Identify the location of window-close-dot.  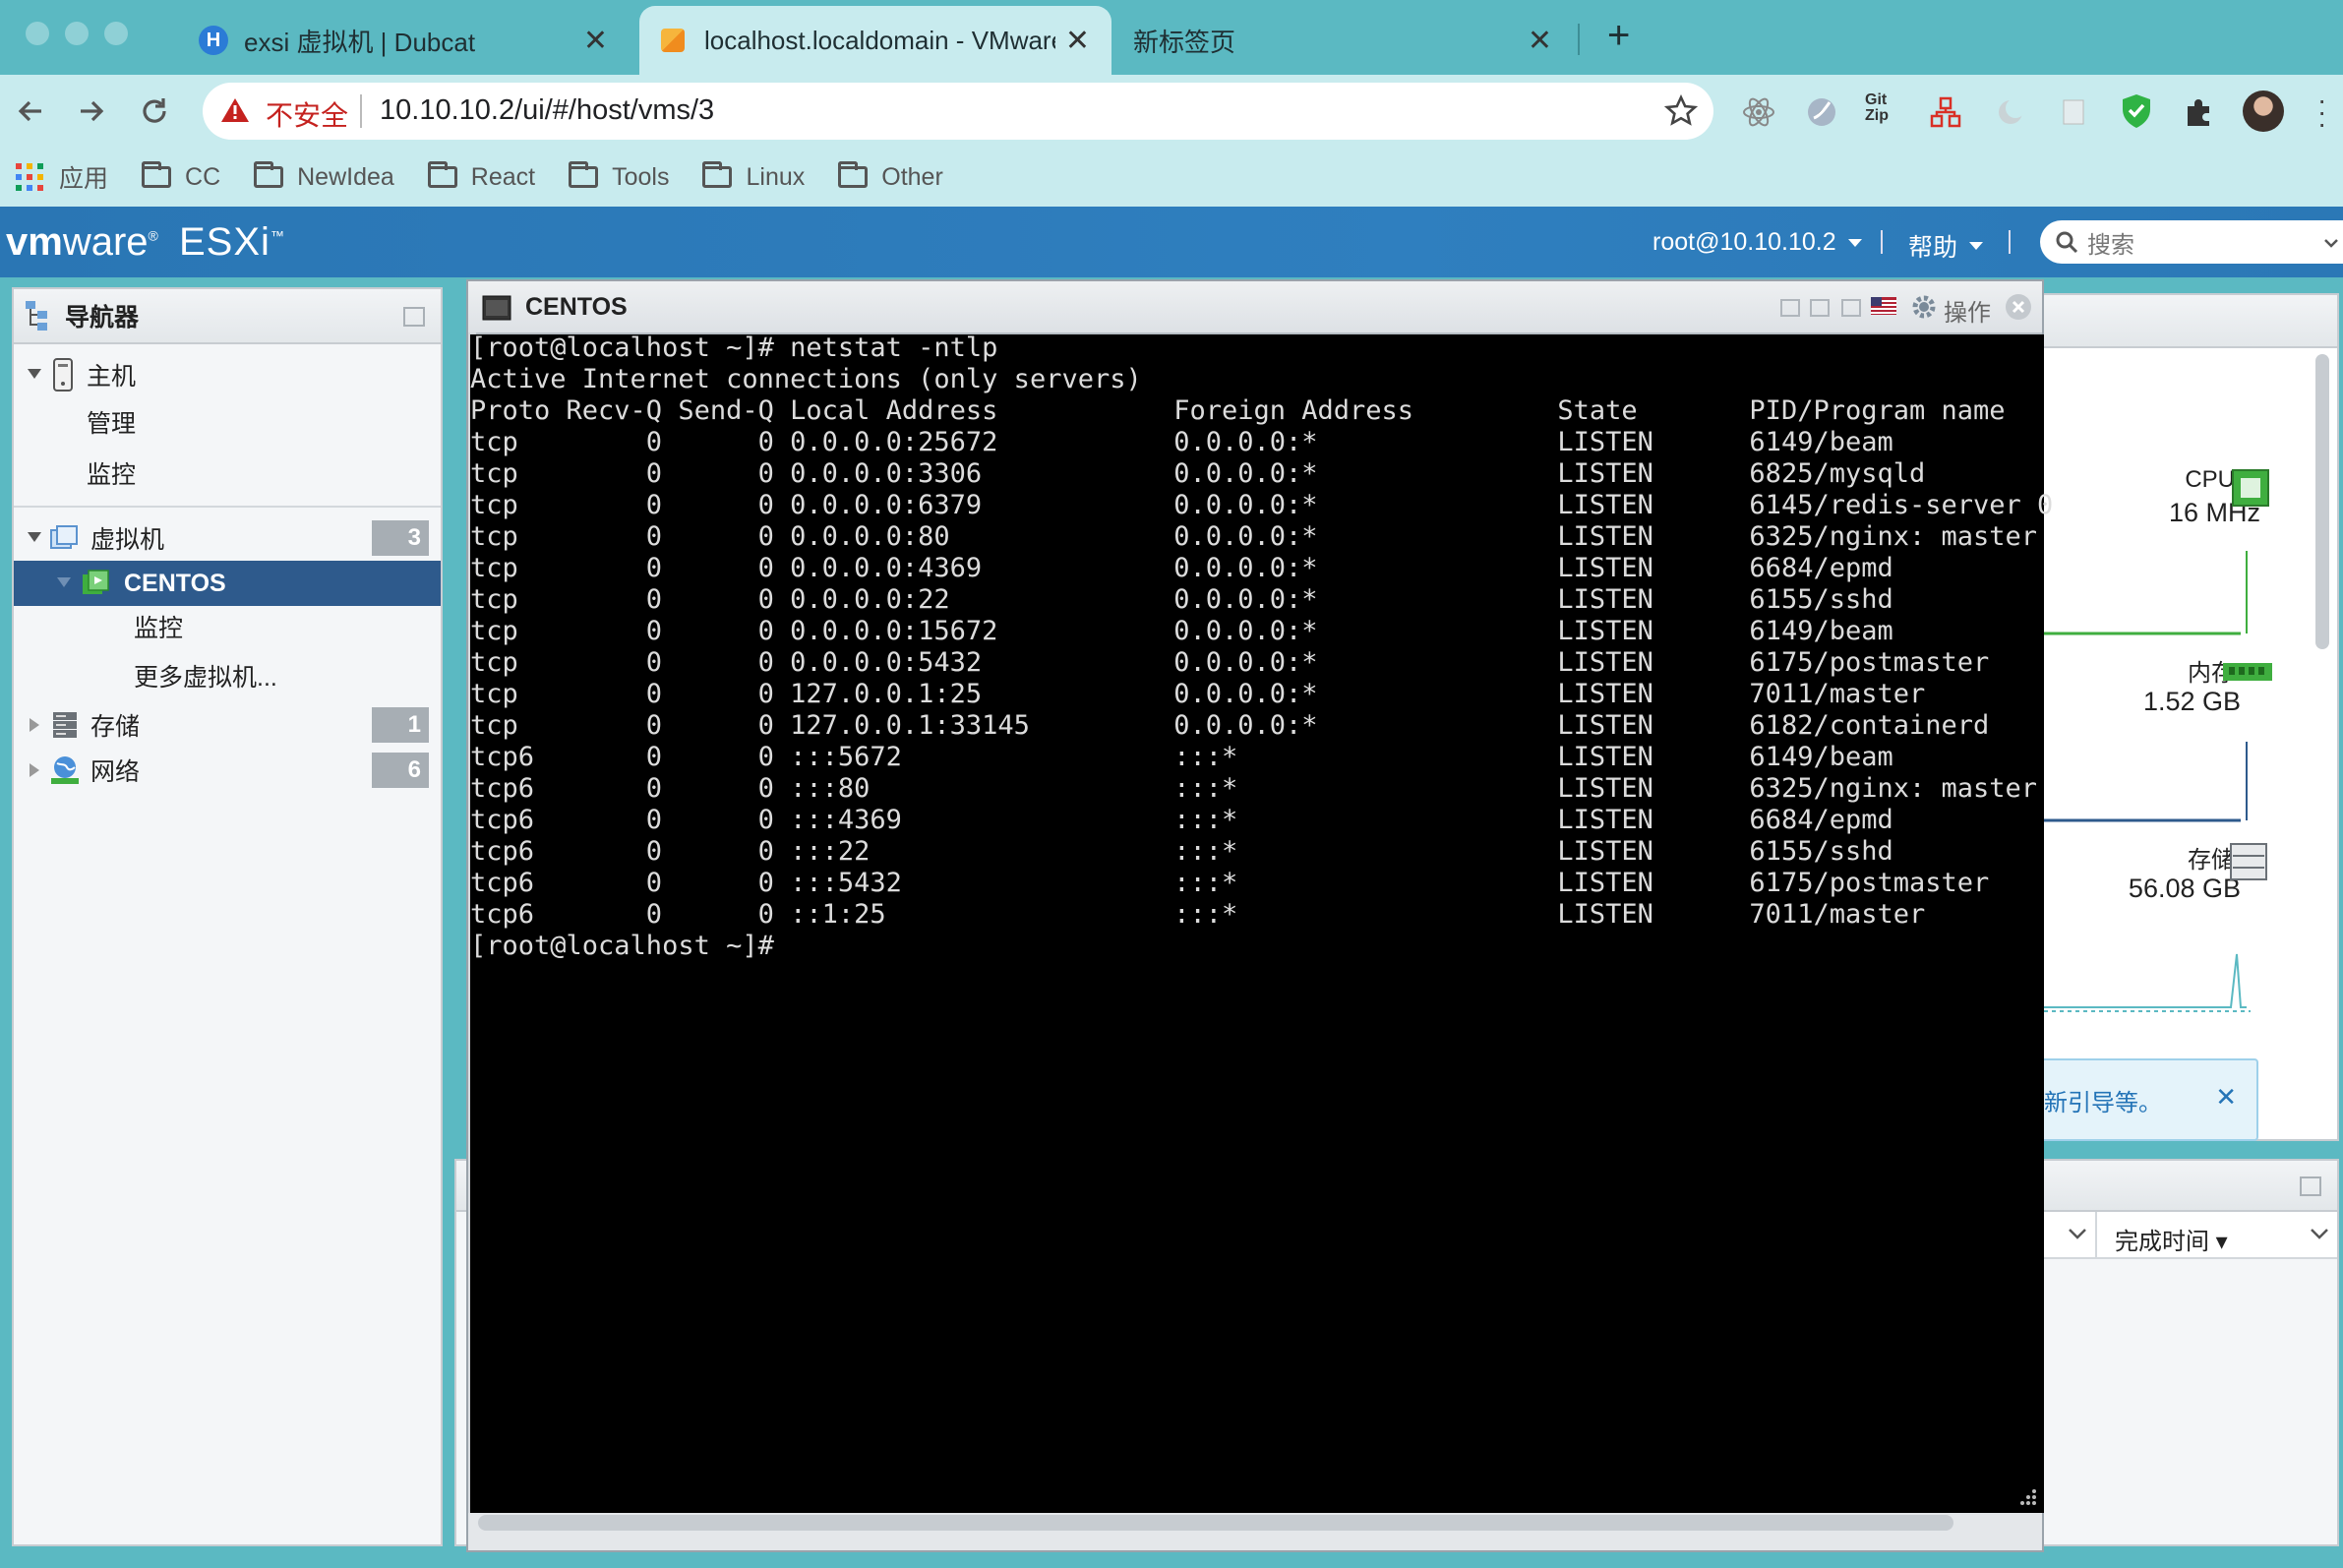
(37, 33).